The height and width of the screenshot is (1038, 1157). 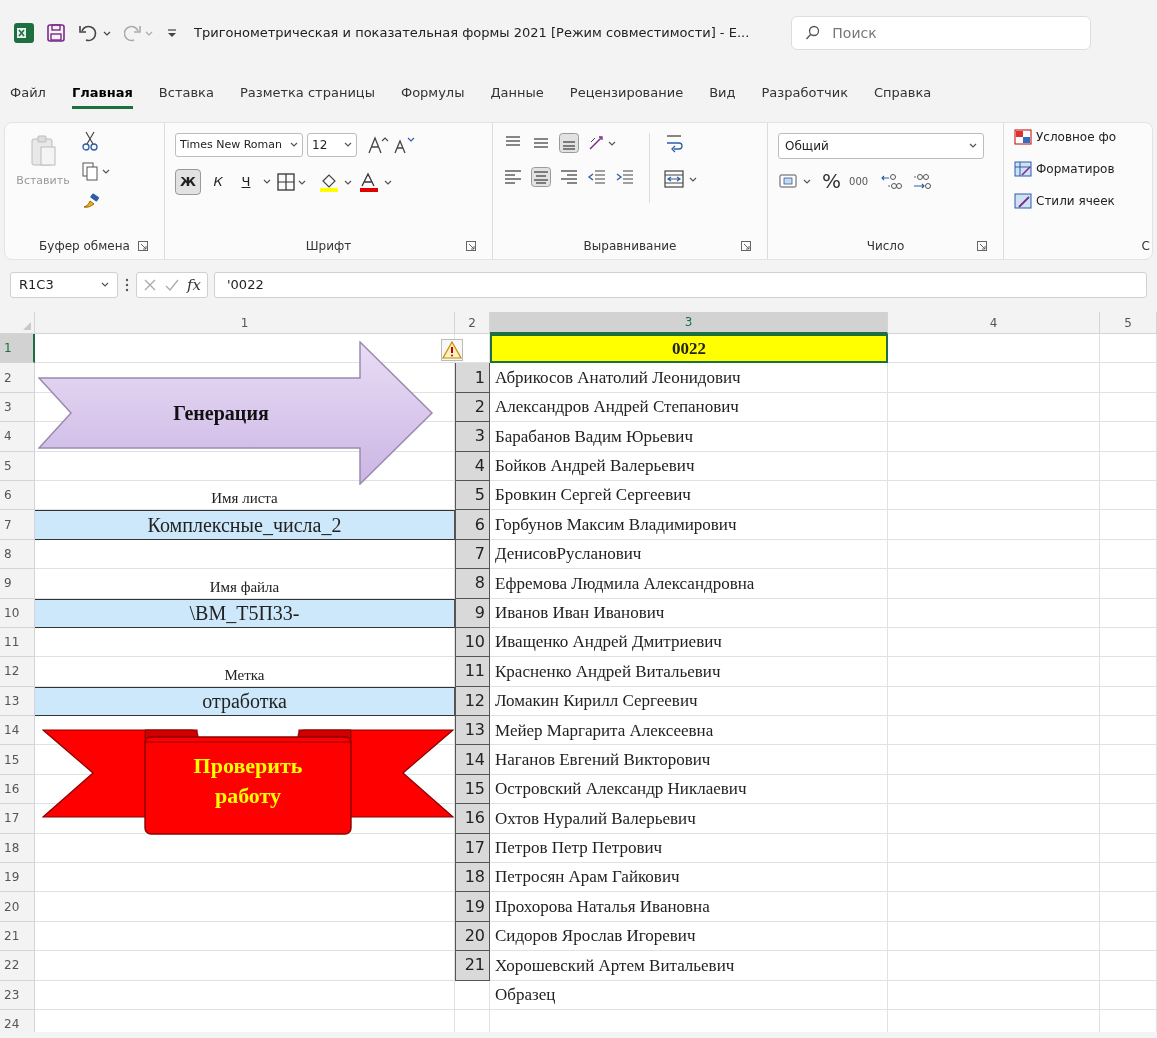 I want to click on row-header: 7, so click(x=17, y=525).